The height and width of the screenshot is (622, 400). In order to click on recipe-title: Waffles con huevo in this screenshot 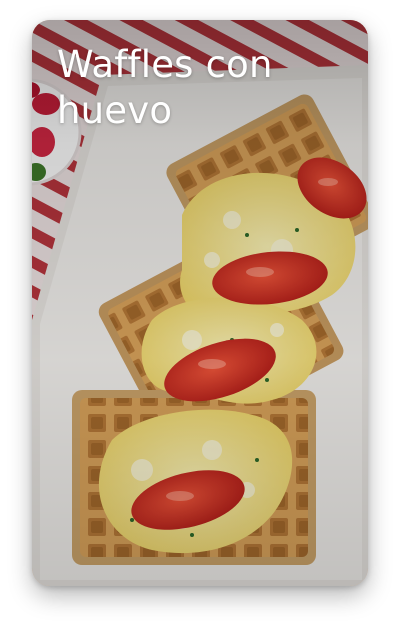, I will do `click(165, 87)`.